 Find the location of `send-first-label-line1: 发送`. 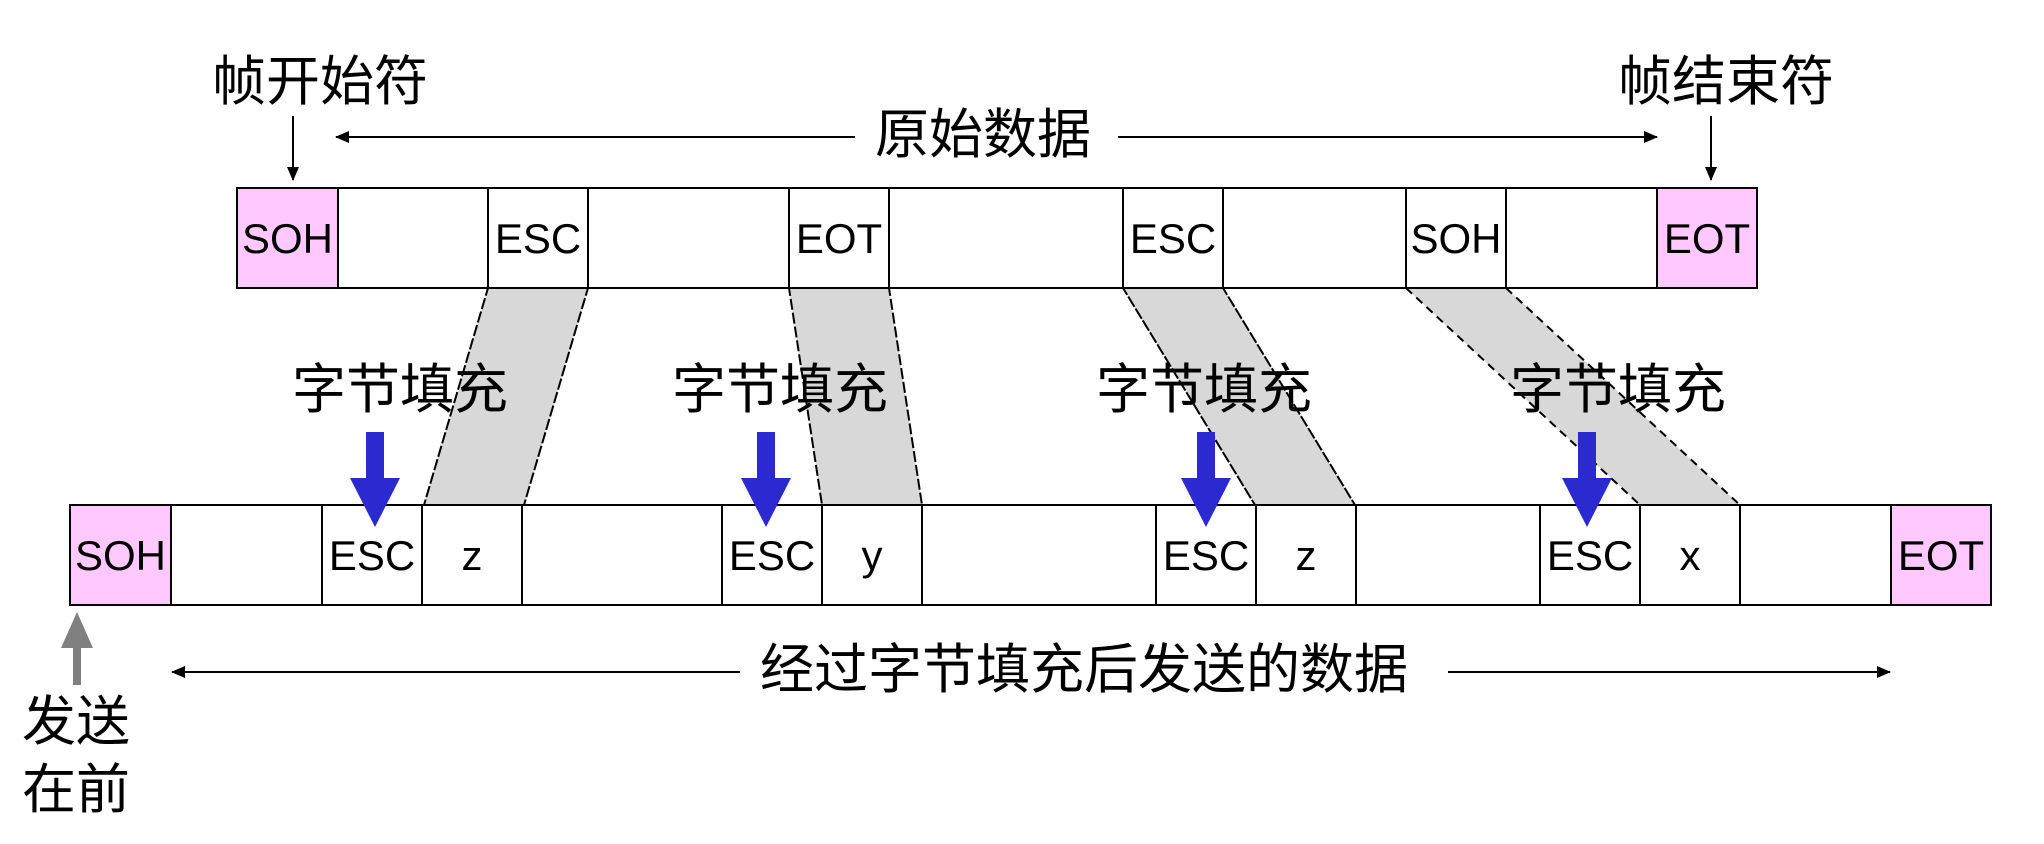

send-first-label-line1: 发送 is located at coordinates (76, 721).